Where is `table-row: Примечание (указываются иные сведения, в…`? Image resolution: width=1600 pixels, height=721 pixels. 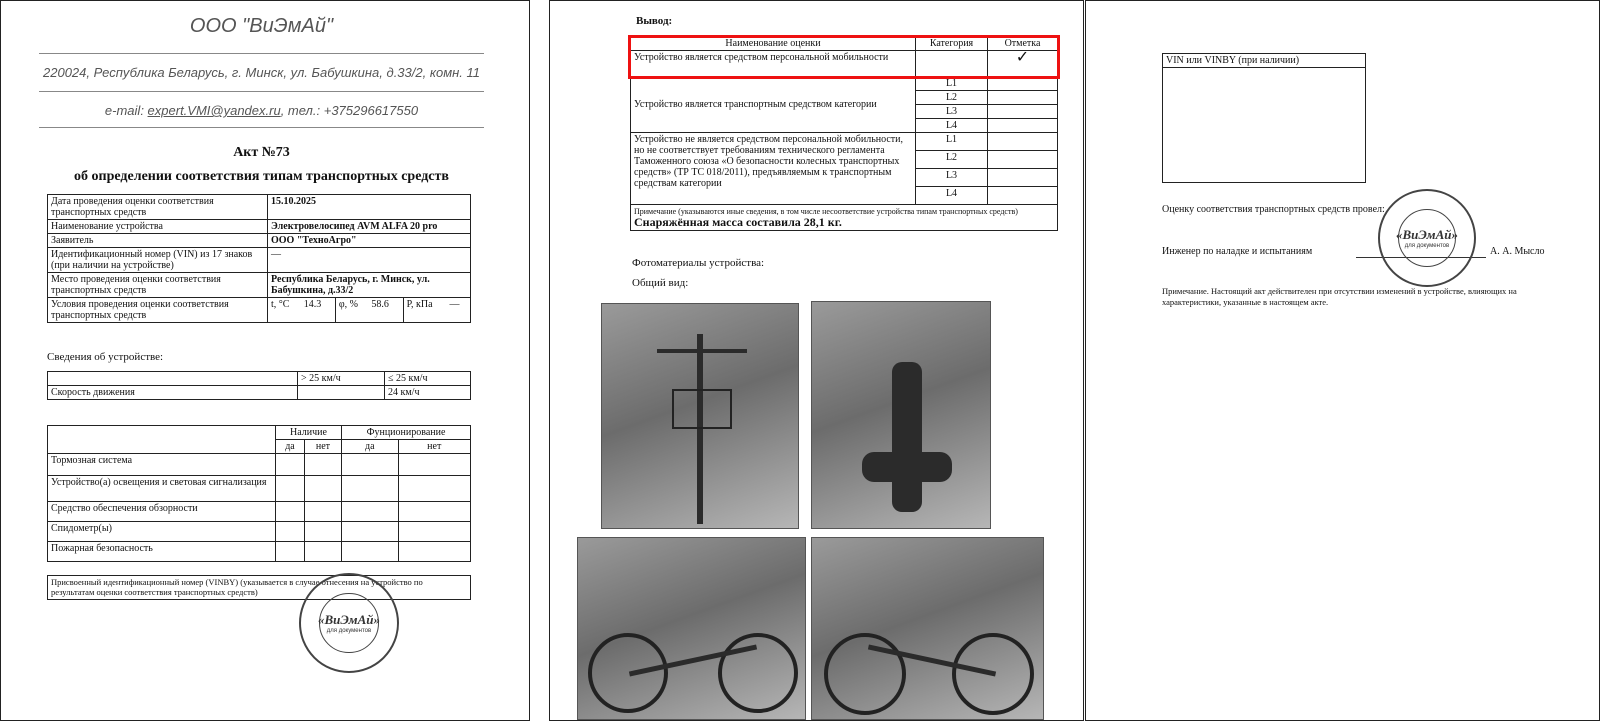
table-row: Примечание (указываются иные сведения, в… is located at coordinates (844, 217).